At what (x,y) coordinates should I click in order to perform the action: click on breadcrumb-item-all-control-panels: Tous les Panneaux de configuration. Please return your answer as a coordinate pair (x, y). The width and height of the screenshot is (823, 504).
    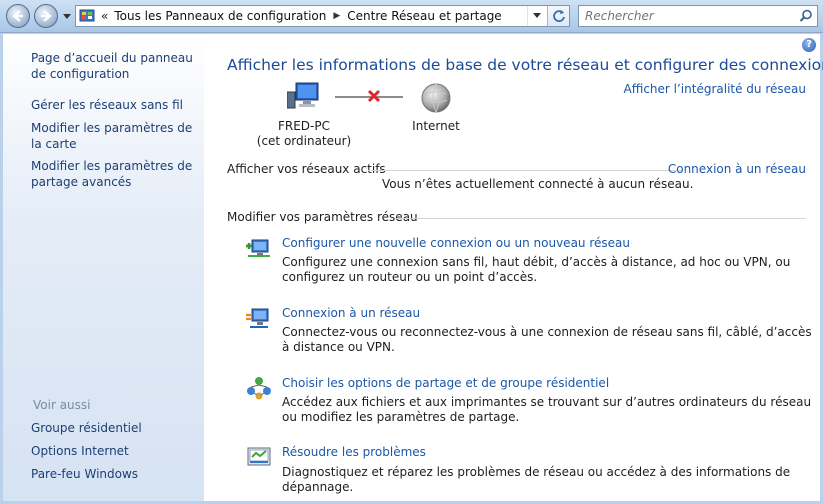
    Looking at the image, I should click on (220, 16).